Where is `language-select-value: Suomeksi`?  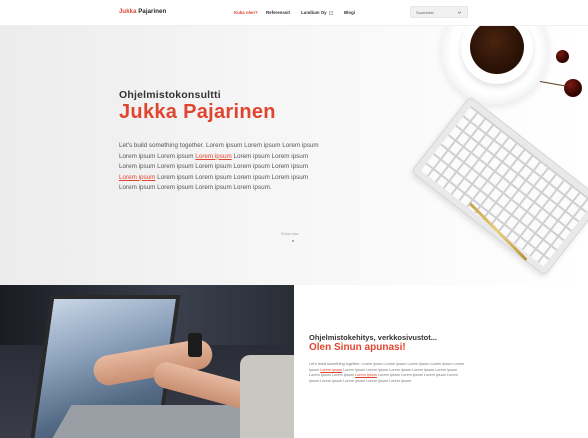
language-select-value: Suomeksi is located at coordinates (425, 12).